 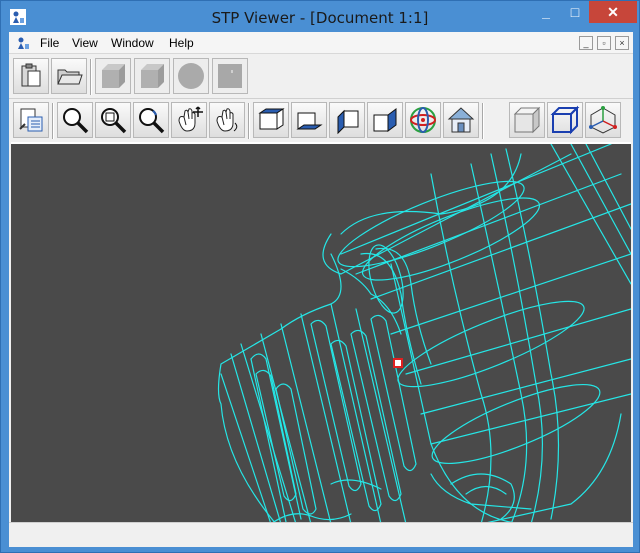 I want to click on home-button, so click(x=461, y=120).